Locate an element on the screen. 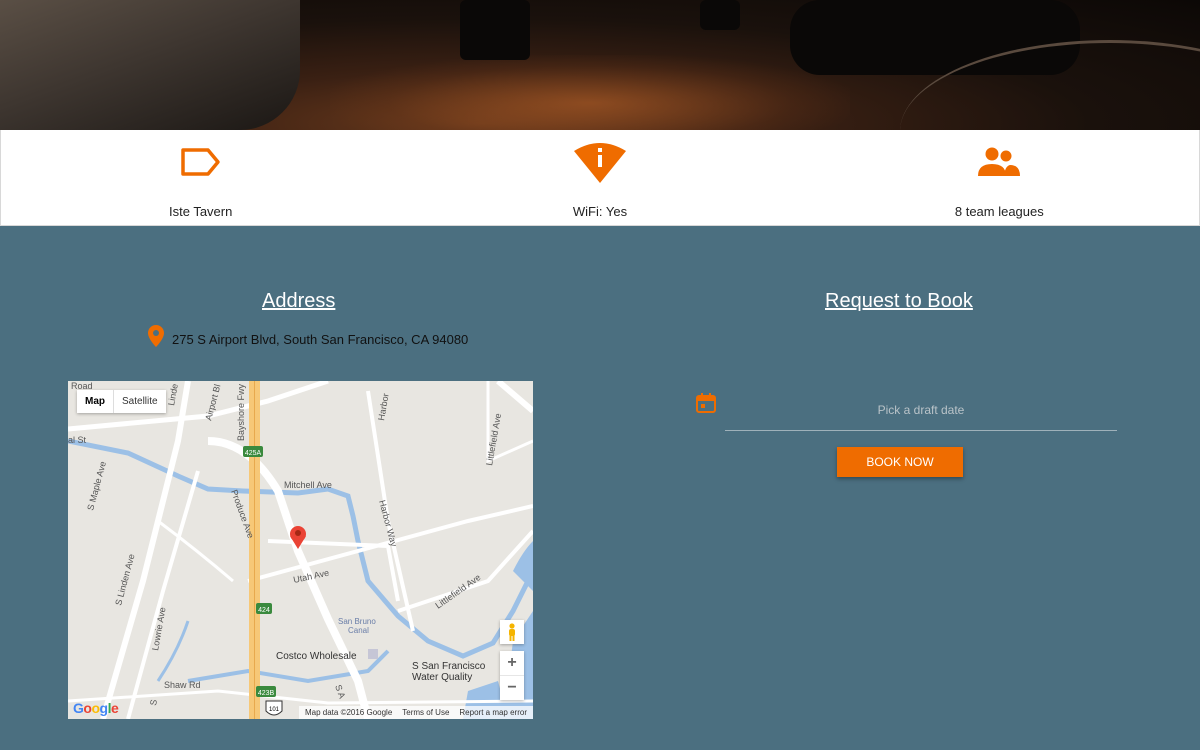 This screenshot has height=750, width=1200. zoom-in-button: + is located at coordinates (512, 663).